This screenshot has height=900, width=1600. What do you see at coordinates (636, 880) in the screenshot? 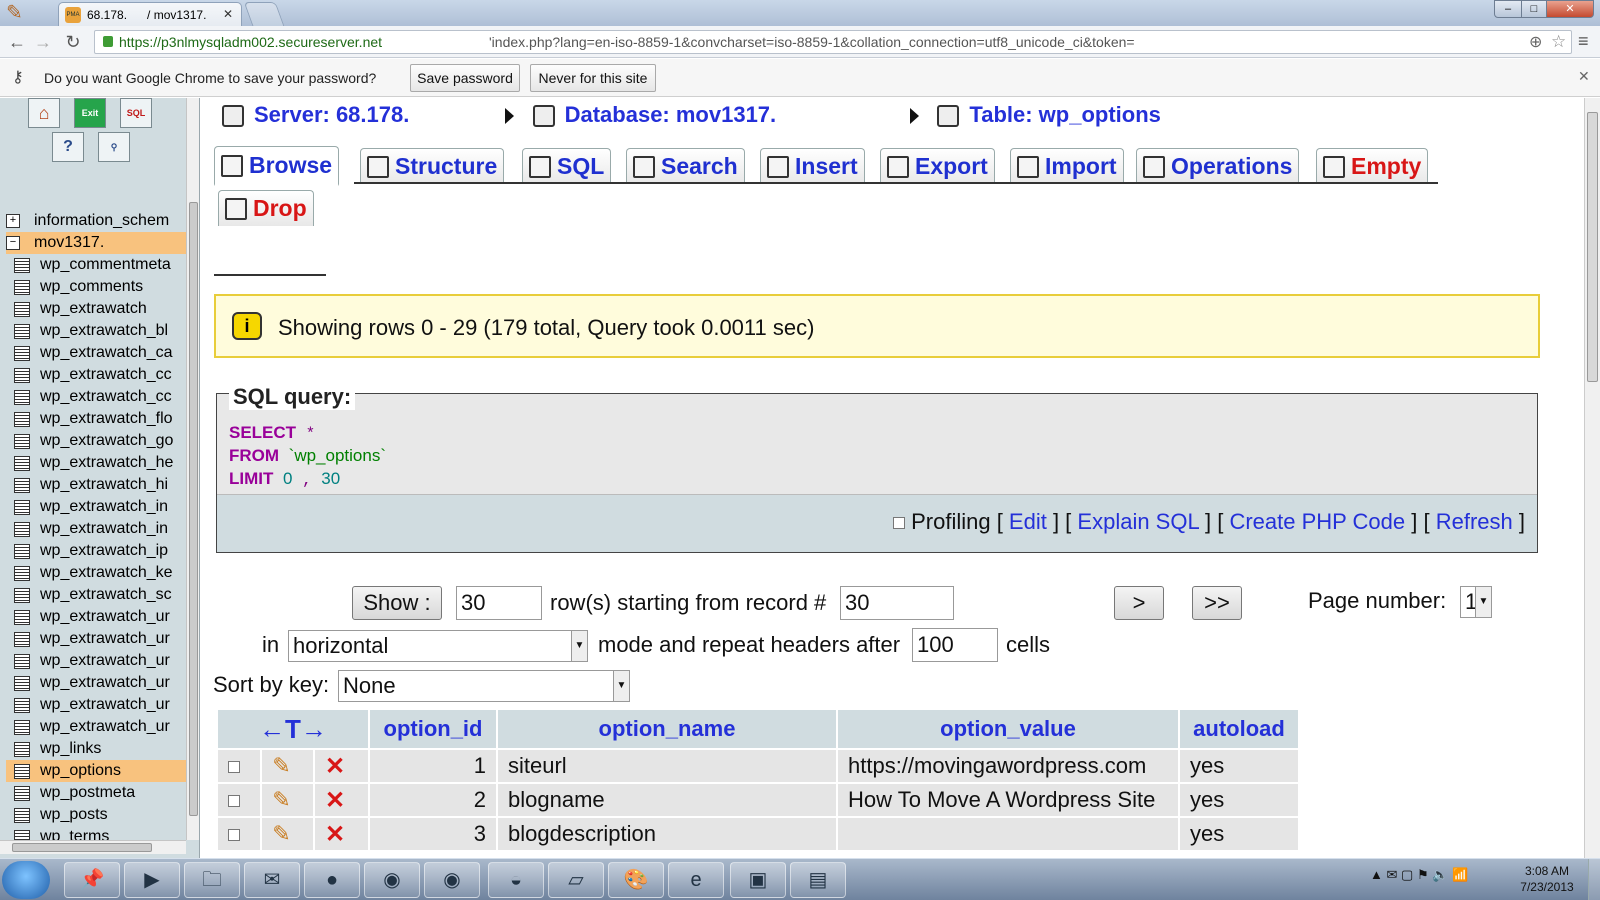
I see `paint-icon: 🎨` at bounding box center [636, 880].